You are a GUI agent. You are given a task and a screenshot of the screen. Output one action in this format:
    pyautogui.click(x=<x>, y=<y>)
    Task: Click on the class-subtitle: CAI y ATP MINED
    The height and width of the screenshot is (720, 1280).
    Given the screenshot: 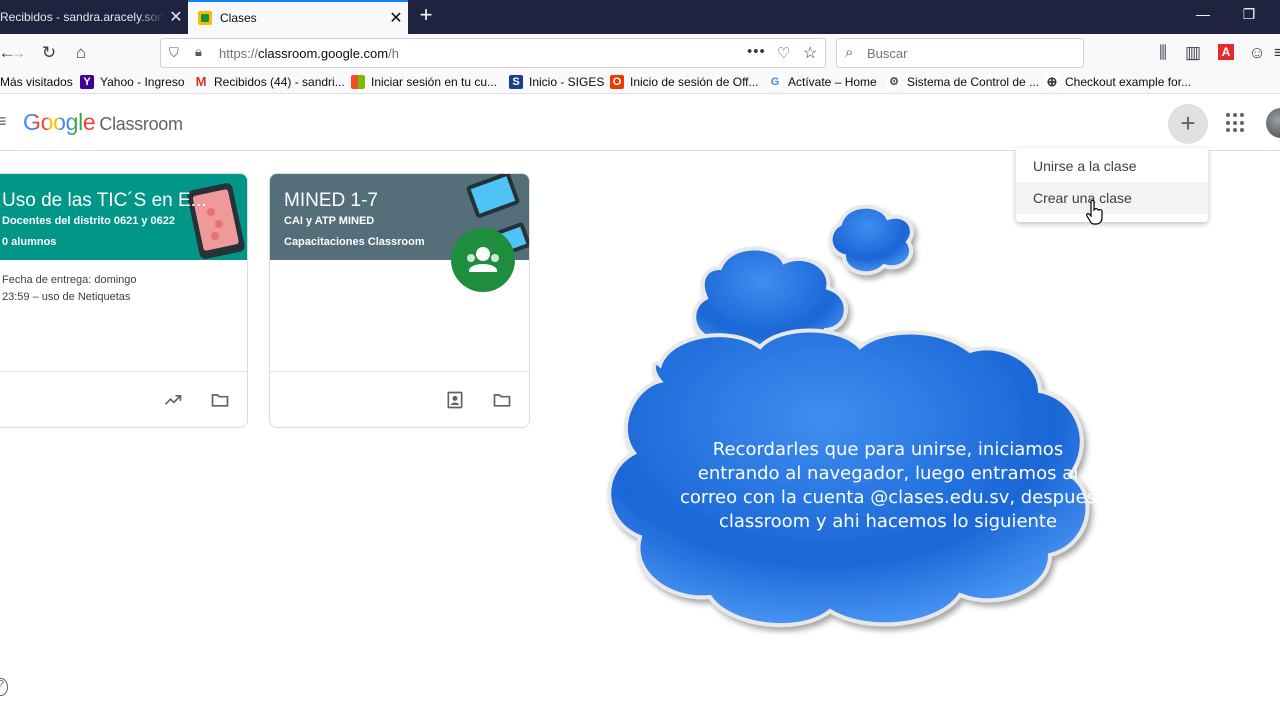 What is the action you would take?
    pyautogui.click(x=329, y=221)
    